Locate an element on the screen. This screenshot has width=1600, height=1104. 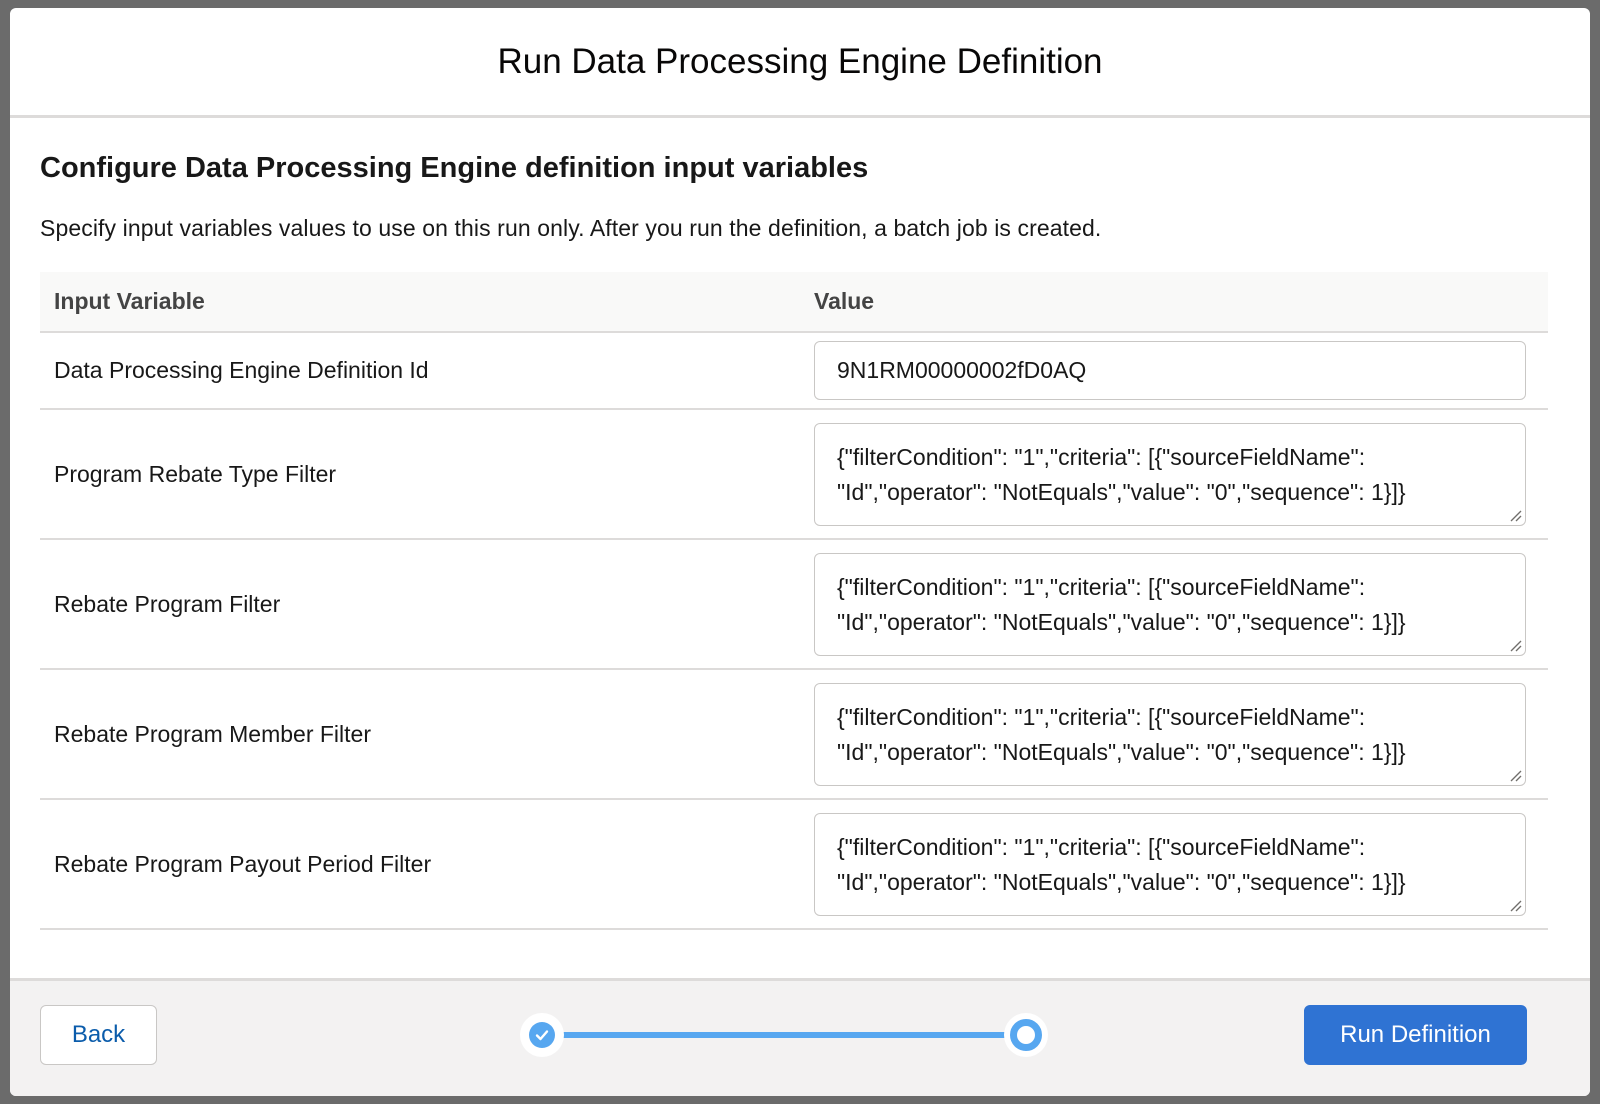
table-row: Data Processing Engine Definition Id is located at coordinates (794, 371).